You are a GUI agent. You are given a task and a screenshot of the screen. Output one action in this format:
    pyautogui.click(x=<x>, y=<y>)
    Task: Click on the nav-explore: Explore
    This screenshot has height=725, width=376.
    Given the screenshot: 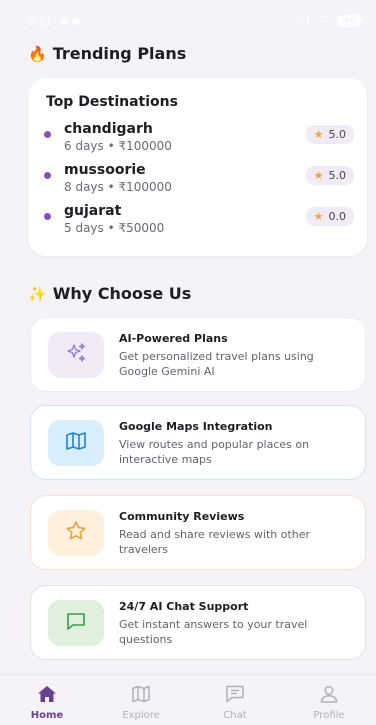 What is the action you would take?
    pyautogui.click(x=141, y=700)
    